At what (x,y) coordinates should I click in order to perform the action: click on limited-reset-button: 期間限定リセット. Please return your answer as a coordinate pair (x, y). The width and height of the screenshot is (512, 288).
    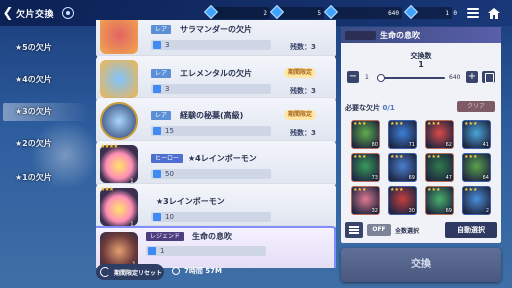
    Looking at the image, I should click on (130, 272).